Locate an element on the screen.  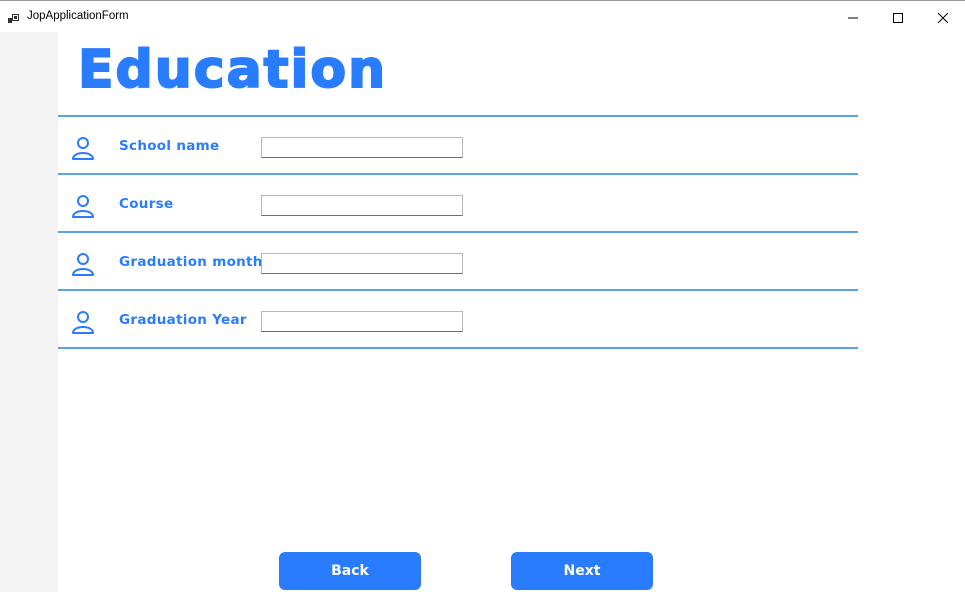
school-name-input is located at coordinates (362, 147).